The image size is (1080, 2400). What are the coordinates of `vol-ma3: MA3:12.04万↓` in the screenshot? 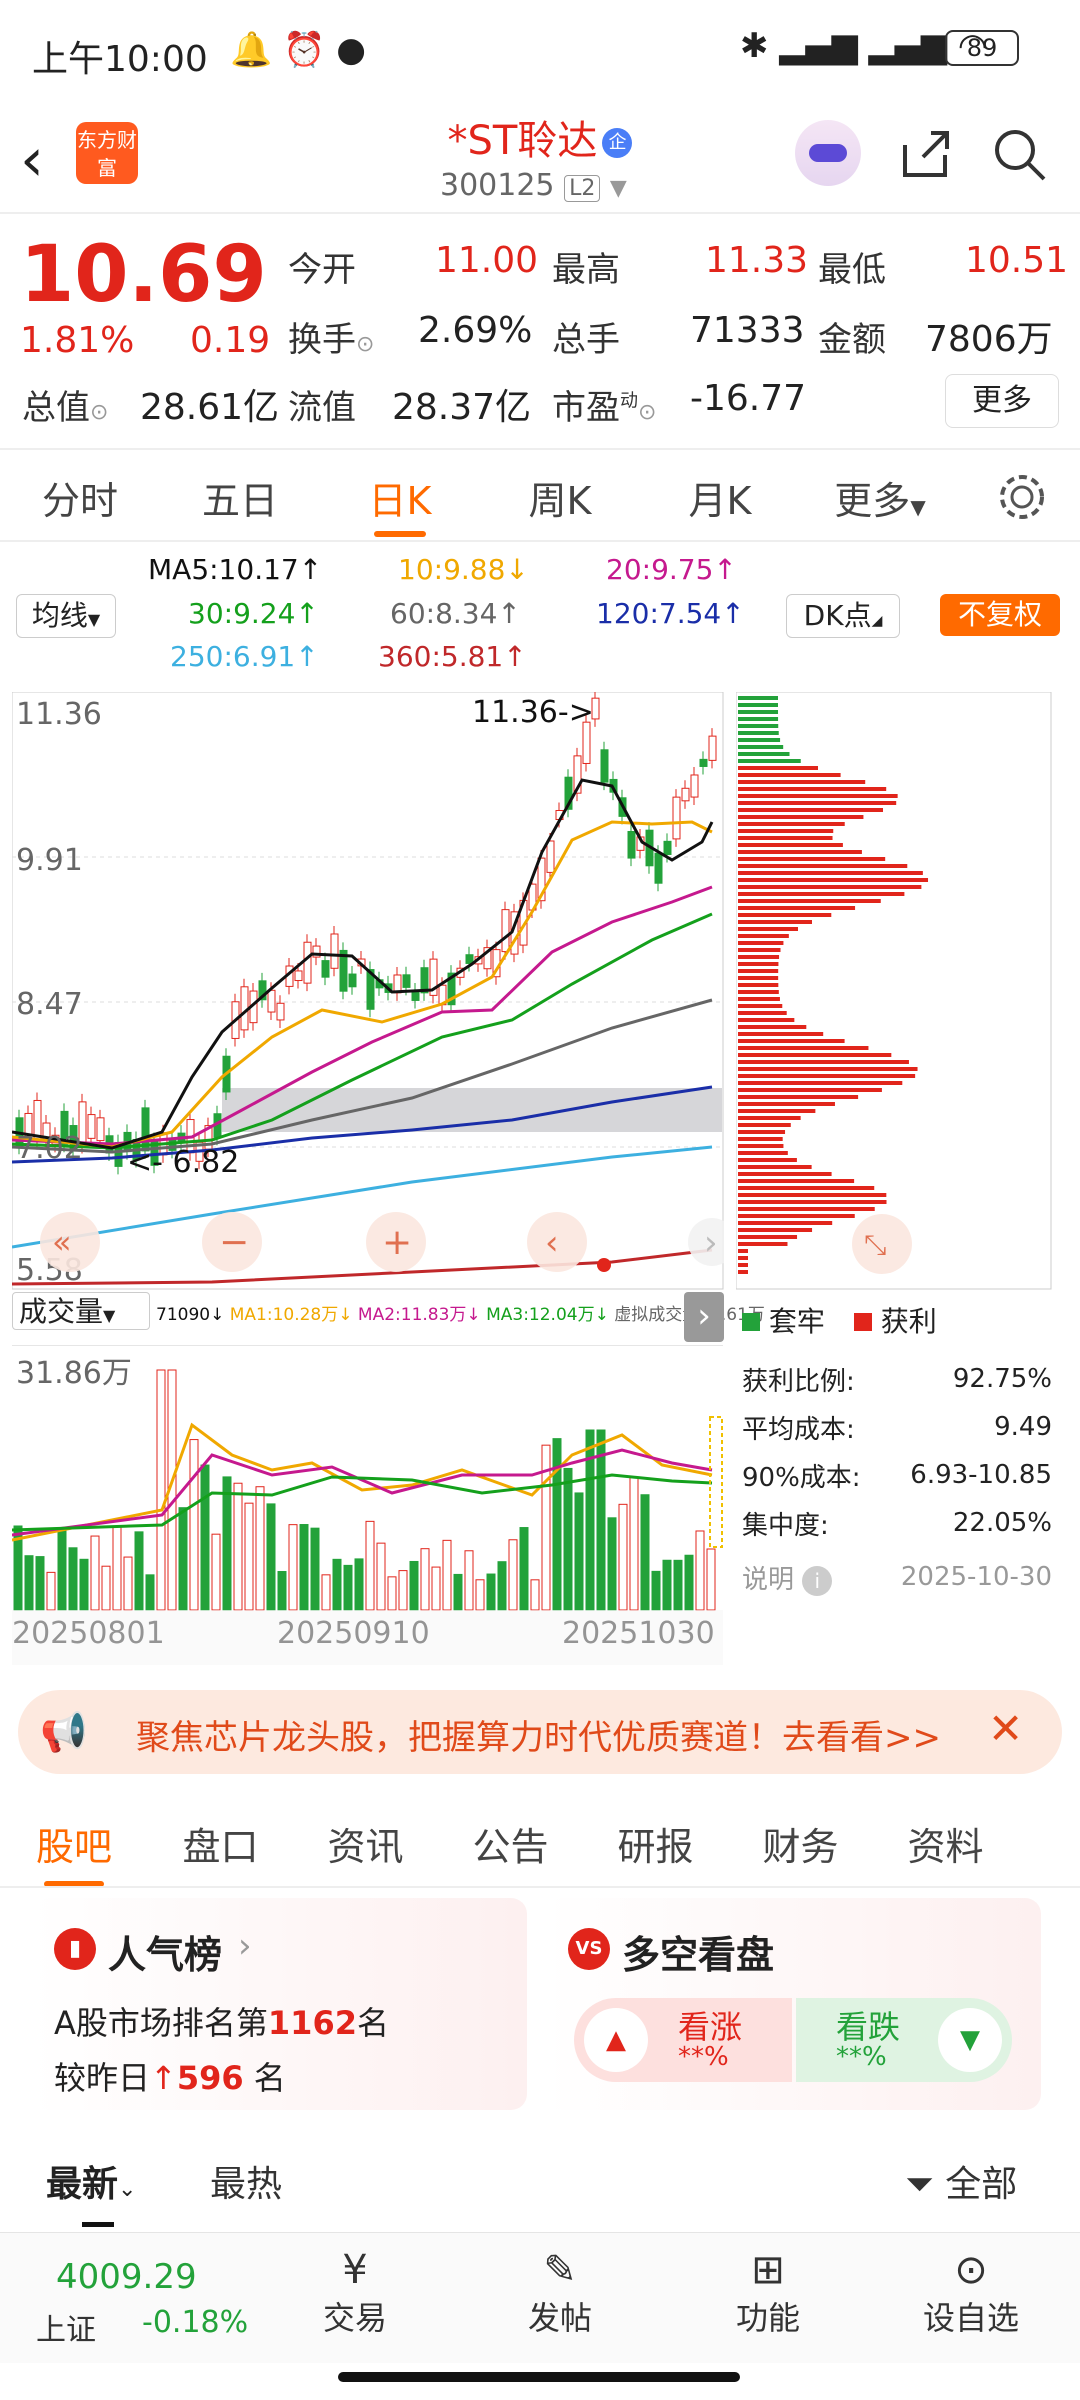 It's located at (547, 1315).